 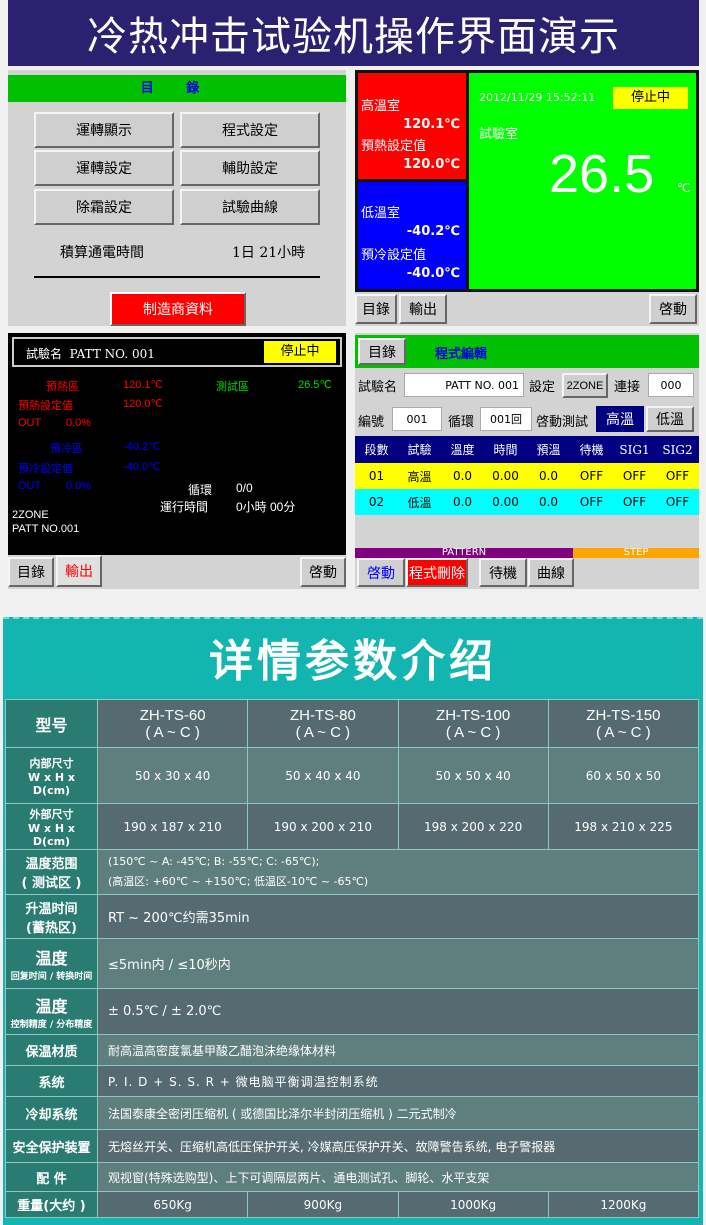 What do you see at coordinates (51, 1081) in the screenshot?
I see `system-label: 系统` at bounding box center [51, 1081].